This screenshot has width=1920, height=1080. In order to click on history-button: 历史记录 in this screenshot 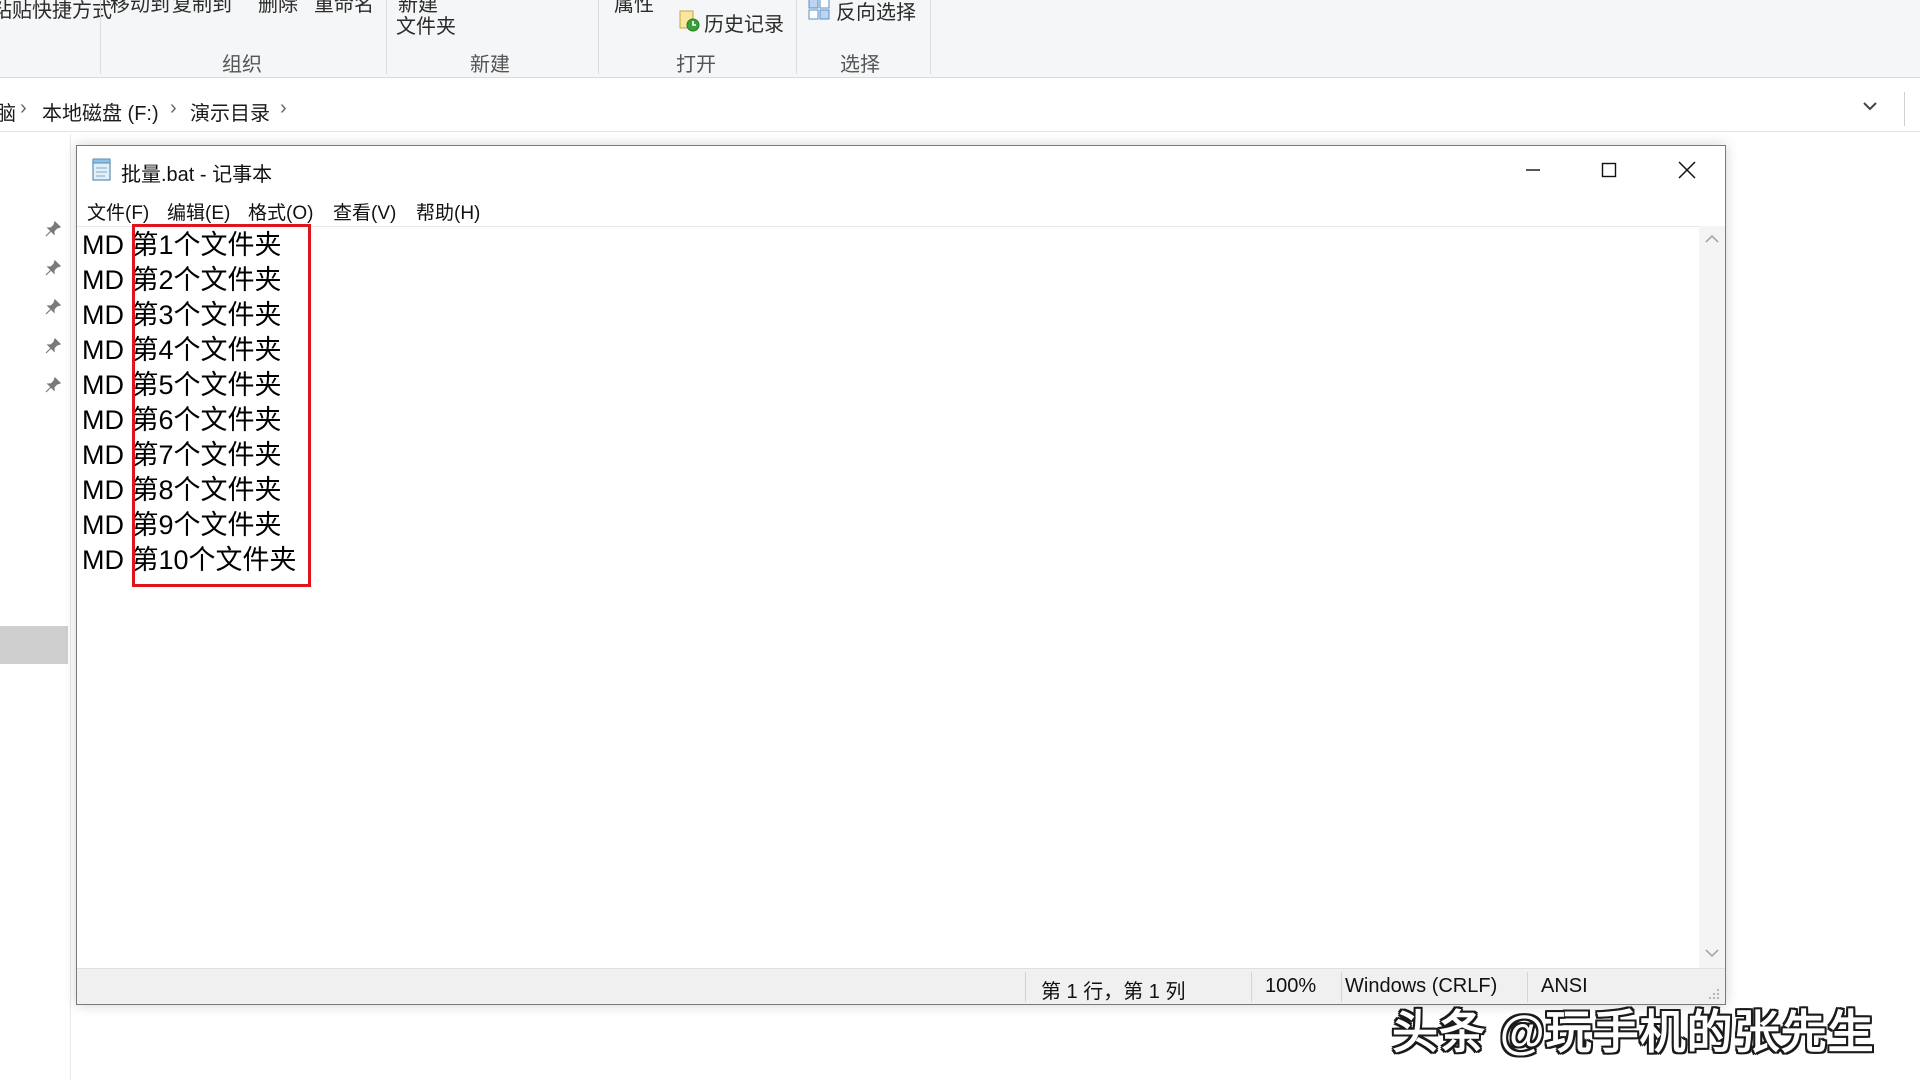, I will do `click(744, 22)`.